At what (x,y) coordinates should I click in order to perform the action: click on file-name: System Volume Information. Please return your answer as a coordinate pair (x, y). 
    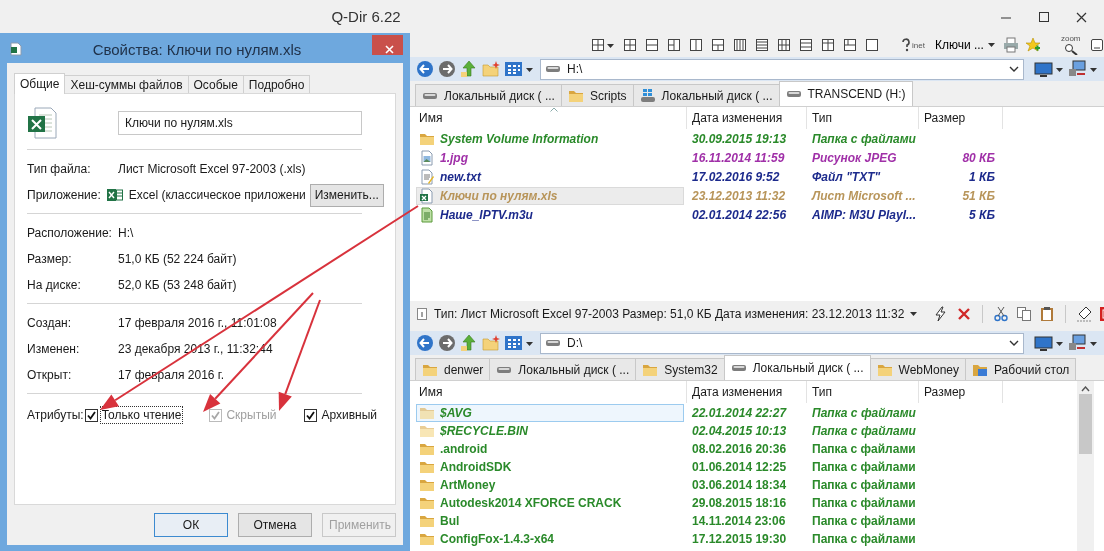
    Looking at the image, I should click on (550, 139).